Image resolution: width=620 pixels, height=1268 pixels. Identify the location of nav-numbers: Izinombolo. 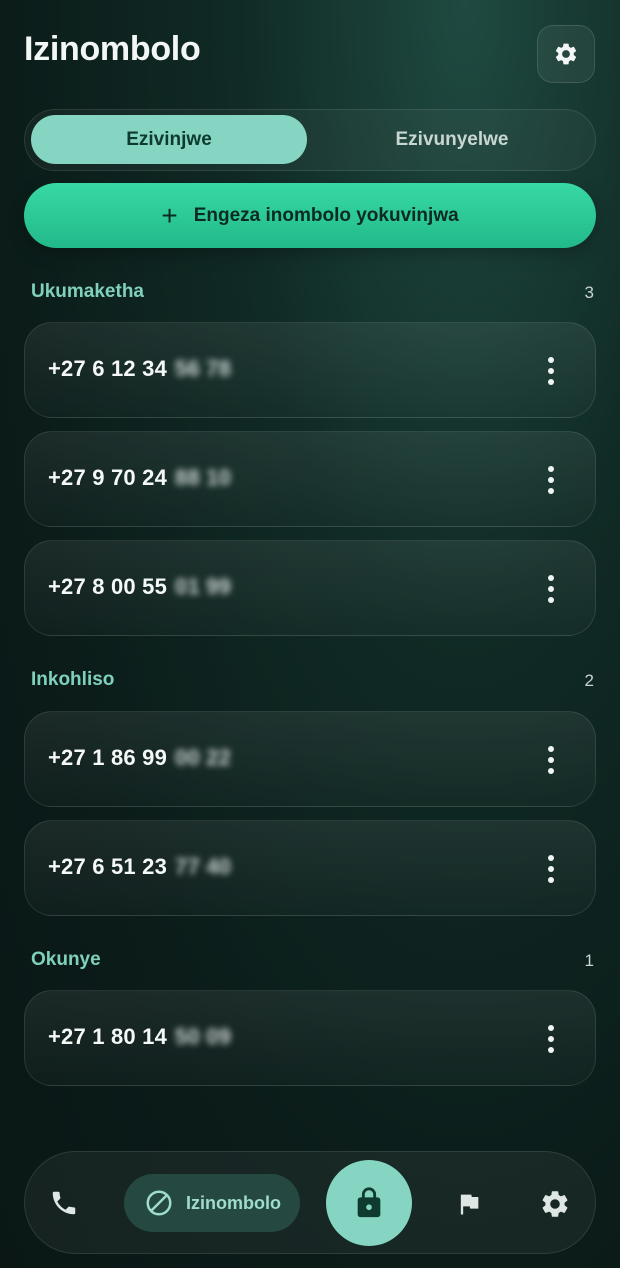
(212, 1203).